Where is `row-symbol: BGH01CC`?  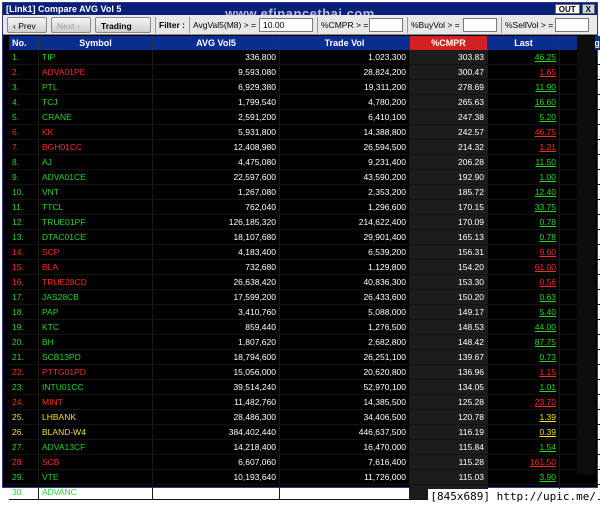 row-symbol: BGH01CC is located at coordinates (95, 147).